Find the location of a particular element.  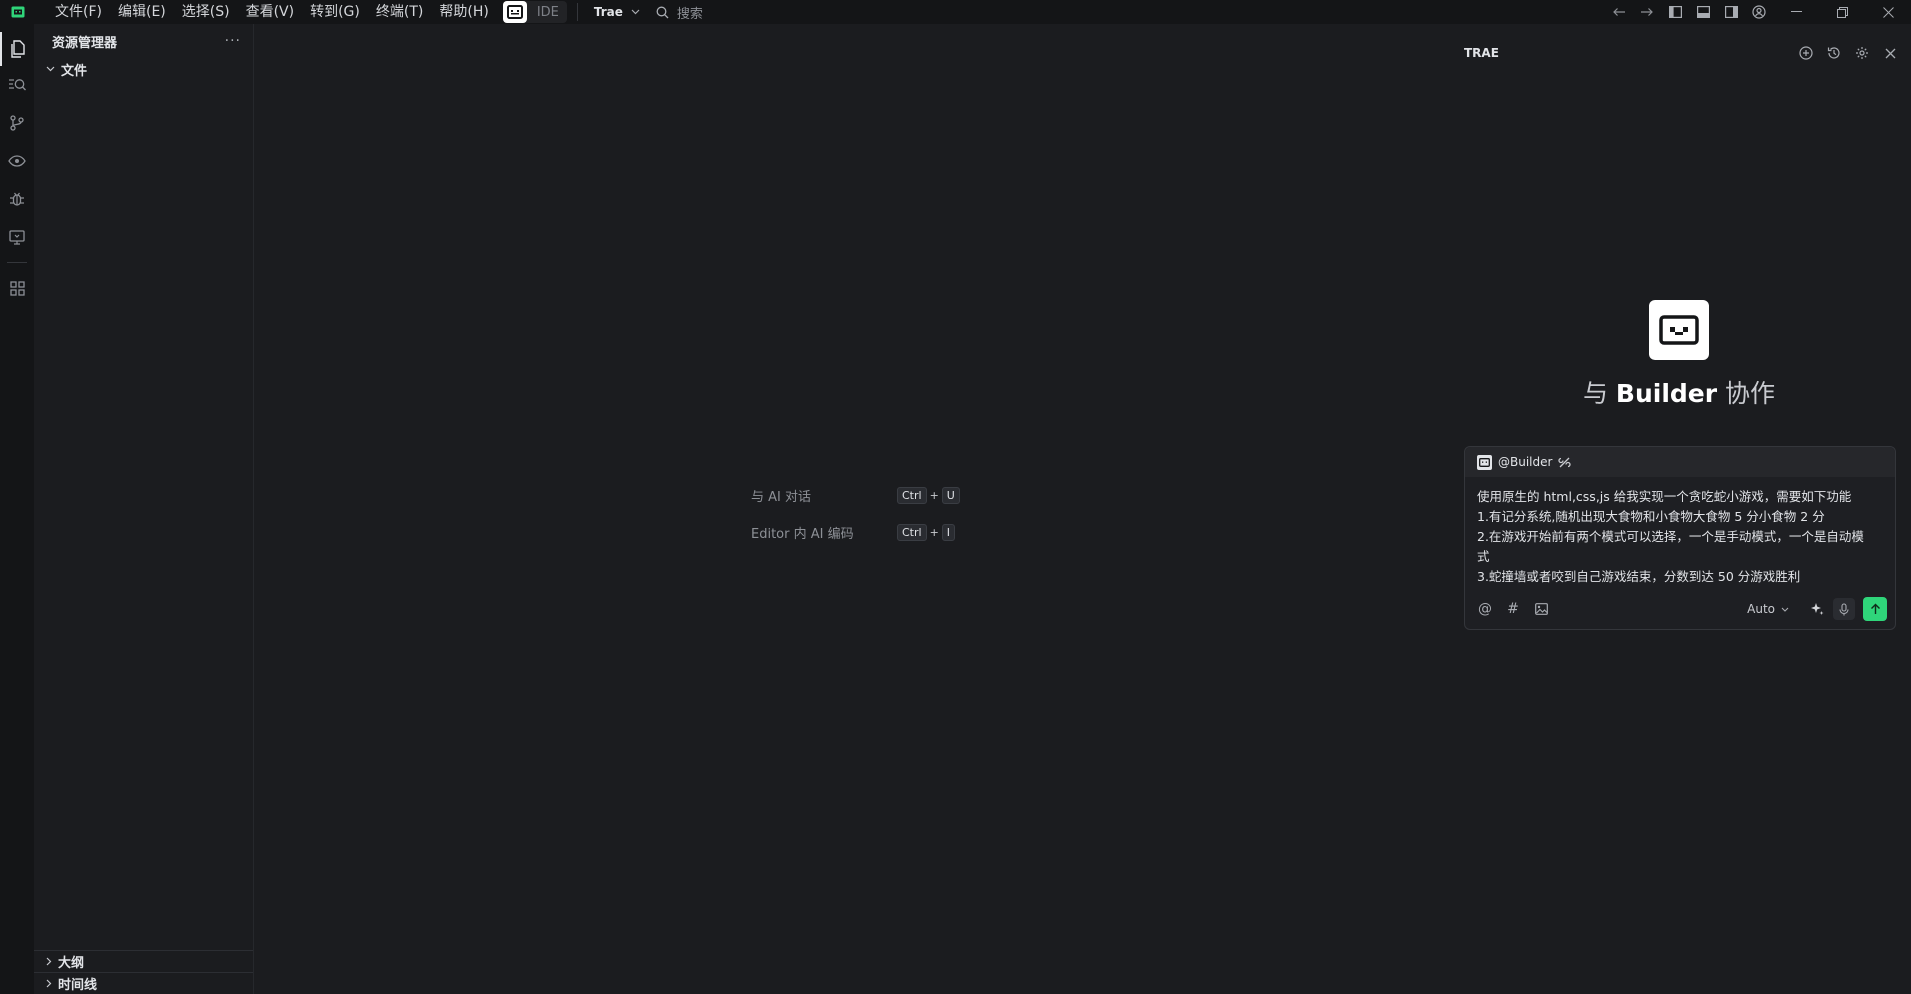

ide-mode-switch: IDE is located at coordinates (534, 12).